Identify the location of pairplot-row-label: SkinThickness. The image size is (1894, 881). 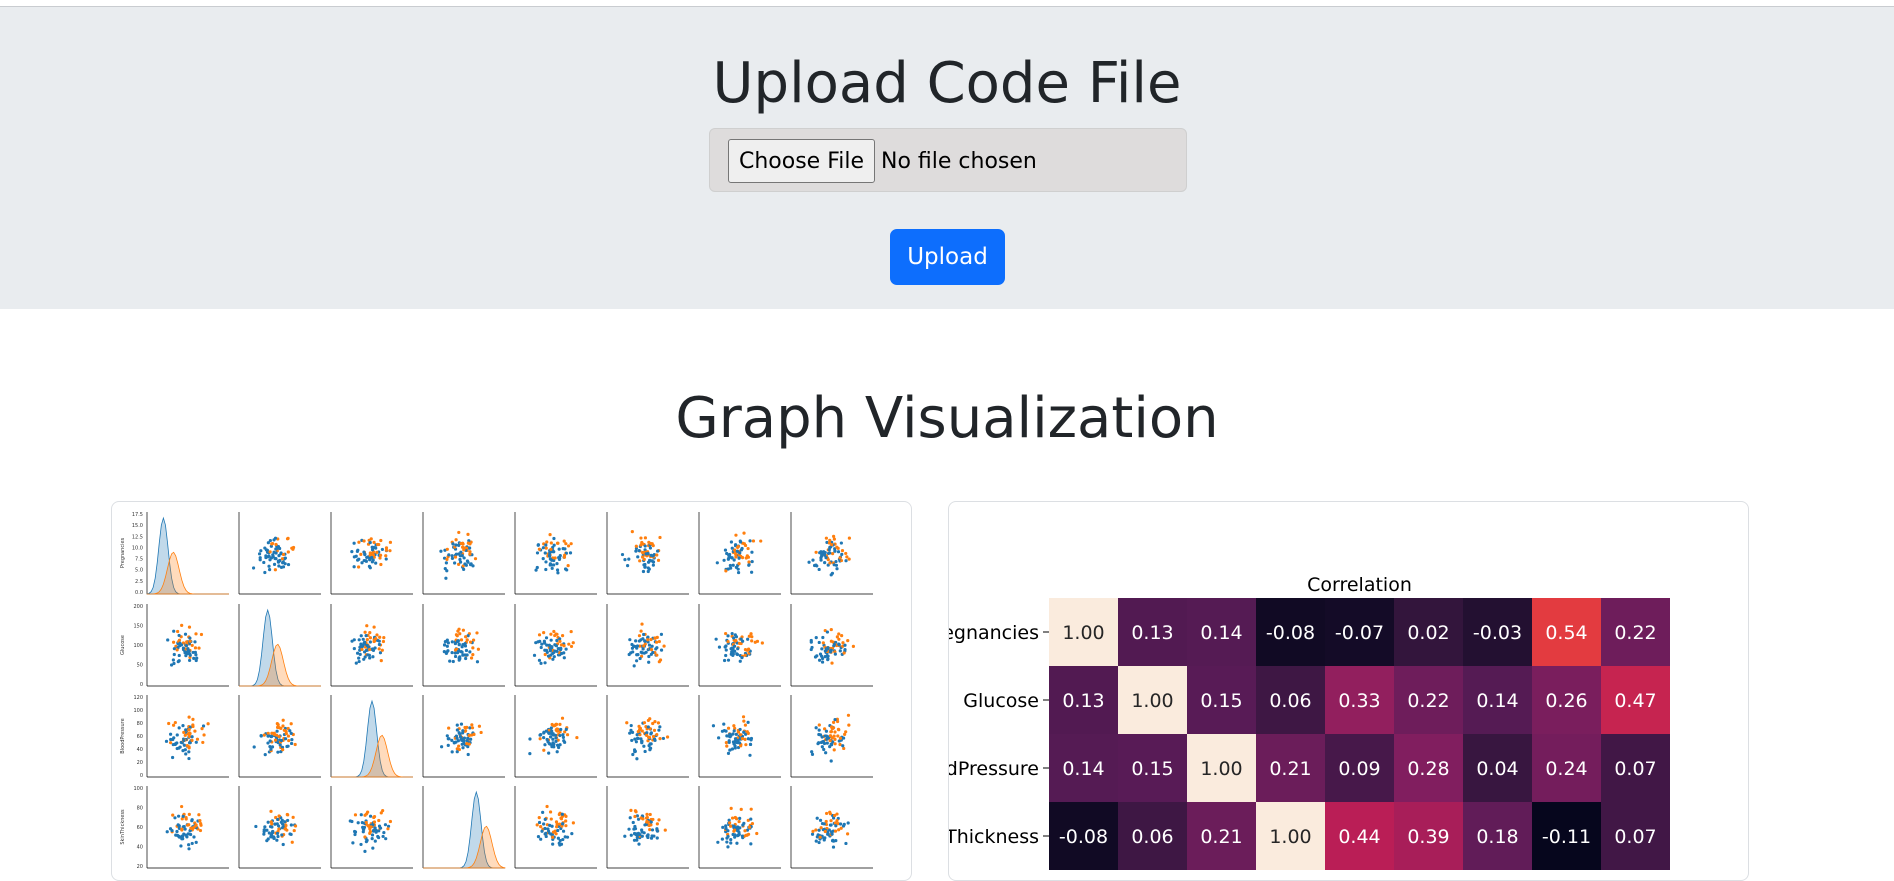
(123, 827).